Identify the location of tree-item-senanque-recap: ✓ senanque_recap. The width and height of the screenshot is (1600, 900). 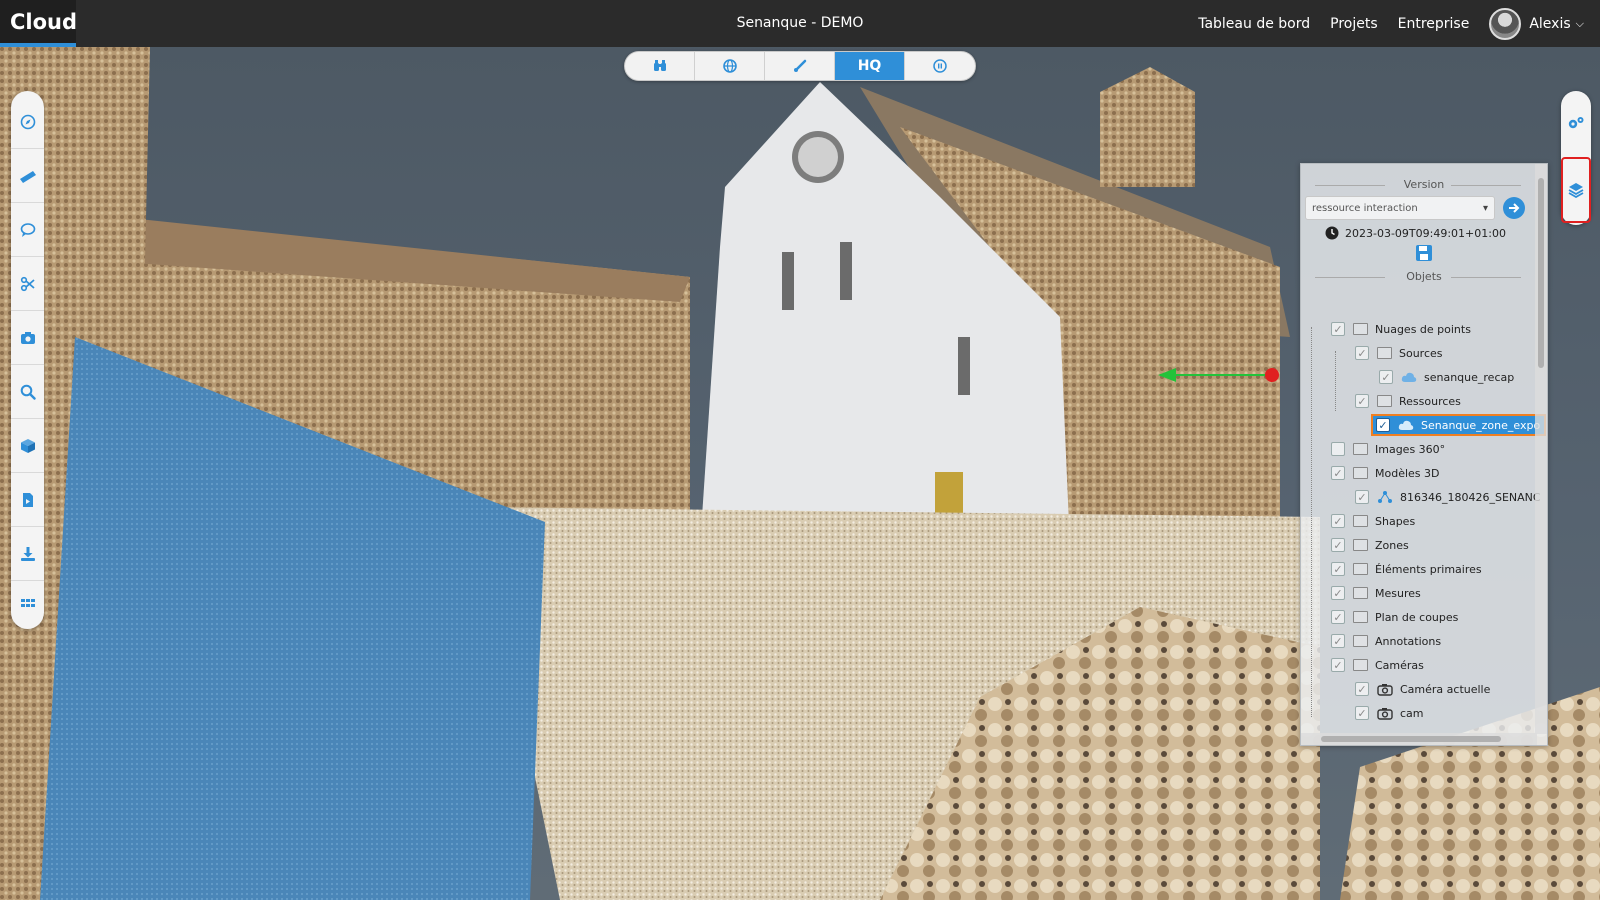
(1419, 377).